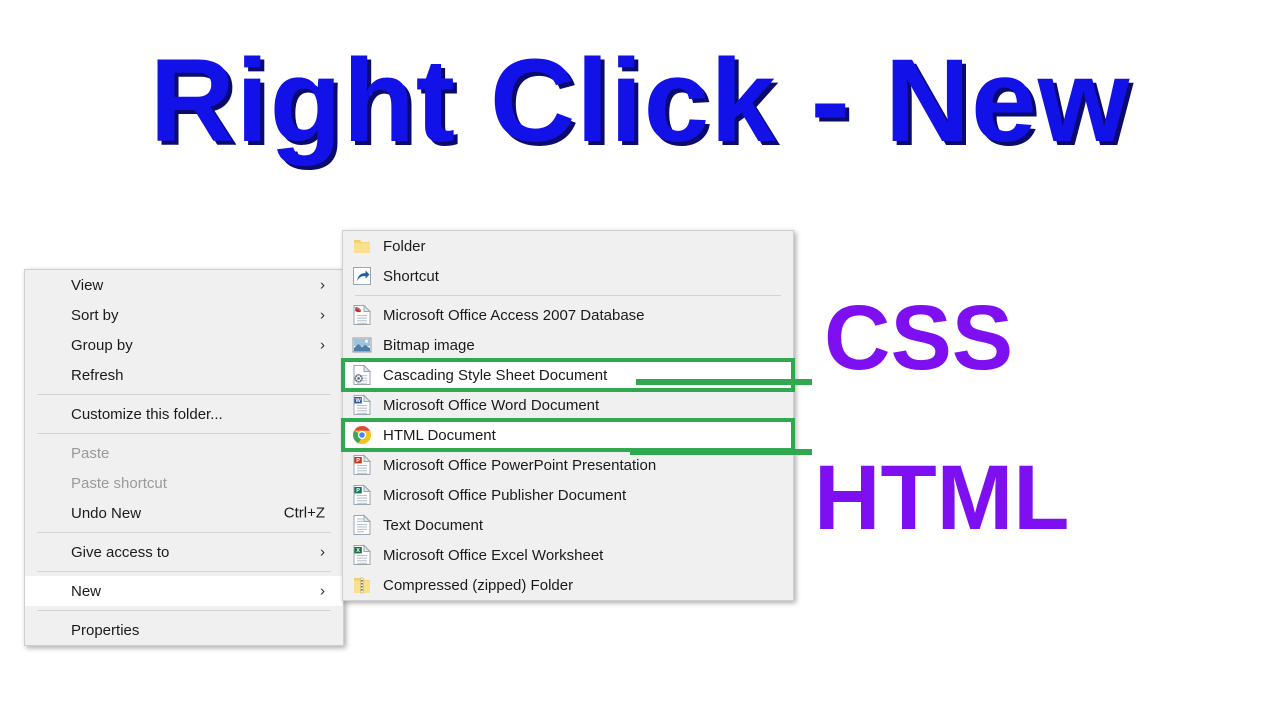 This screenshot has width=1280, height=720. I want to click on new-menu-item-compressed-zipped-folder: Compressed (zipped) Folder, so click(568, 585).